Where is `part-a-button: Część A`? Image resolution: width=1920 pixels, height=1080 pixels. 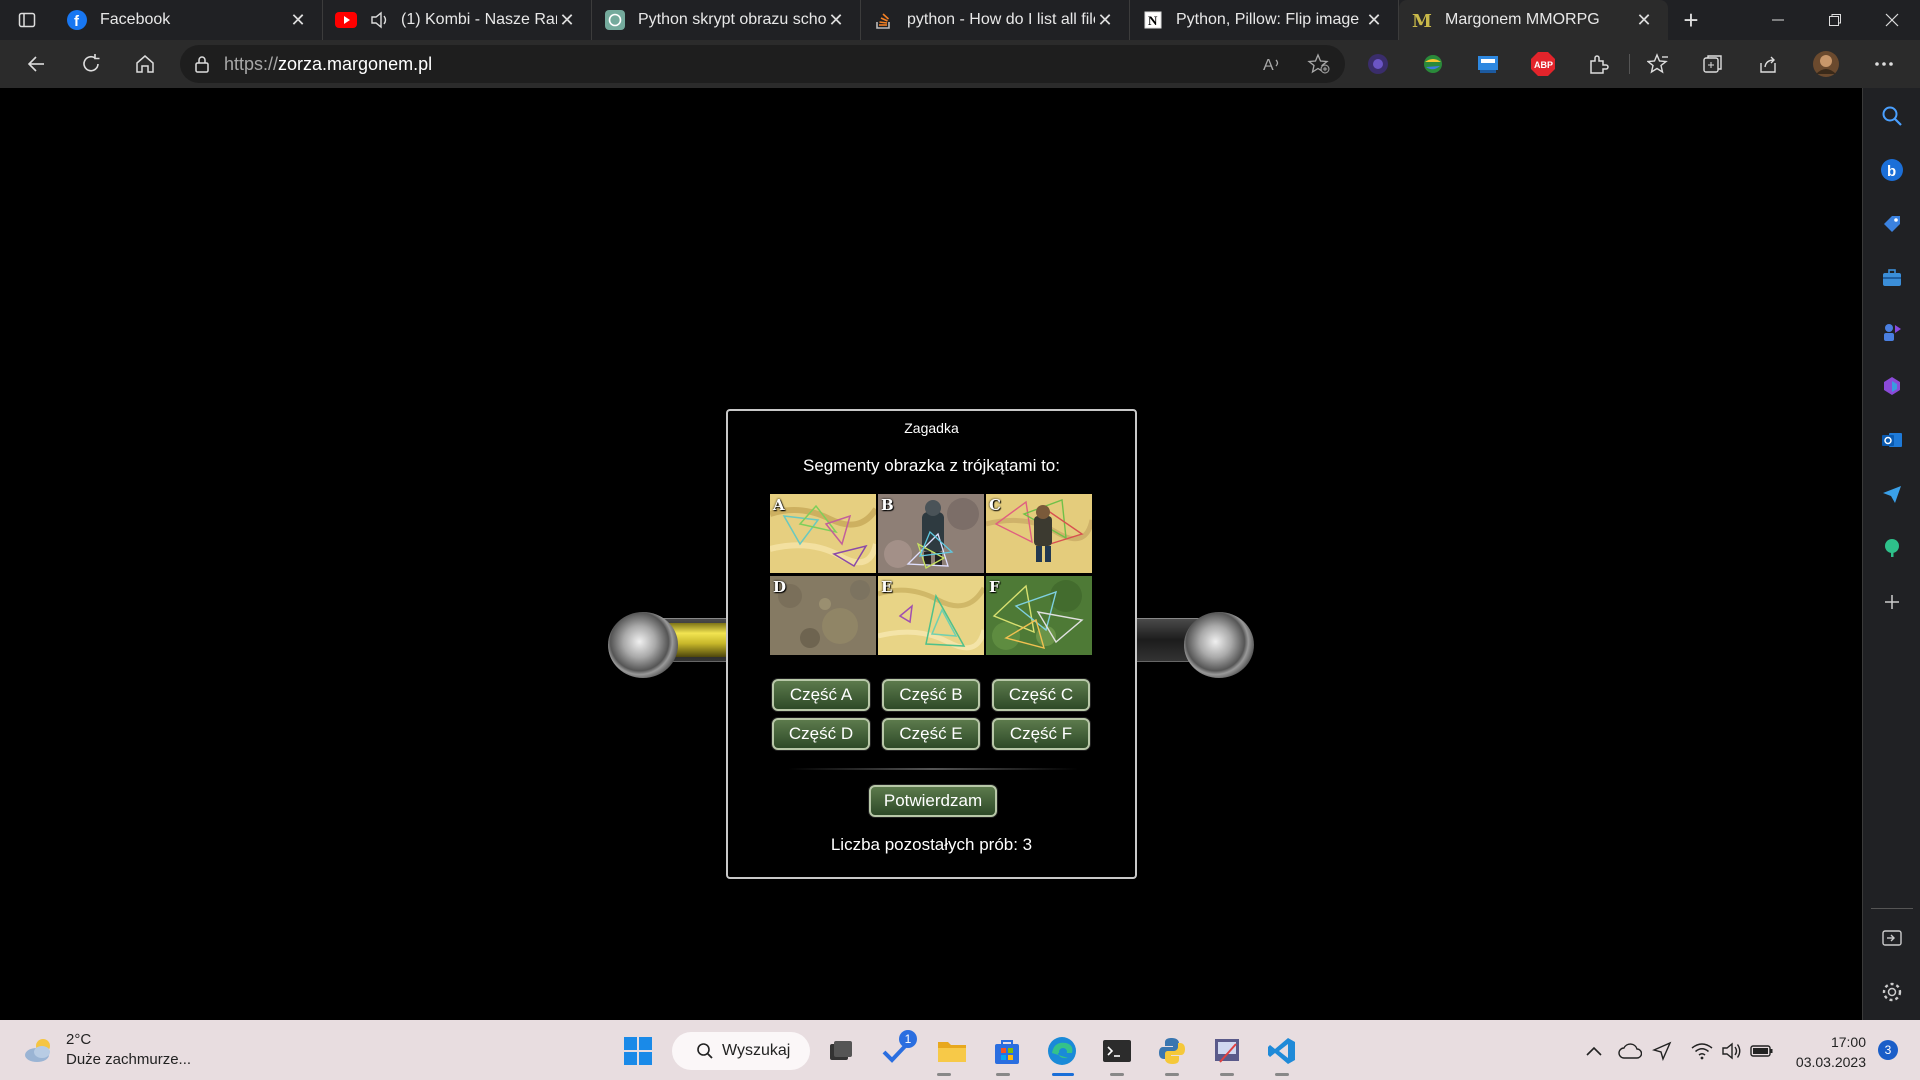 part-a-button: Część A is located at coordinates (821, 695).